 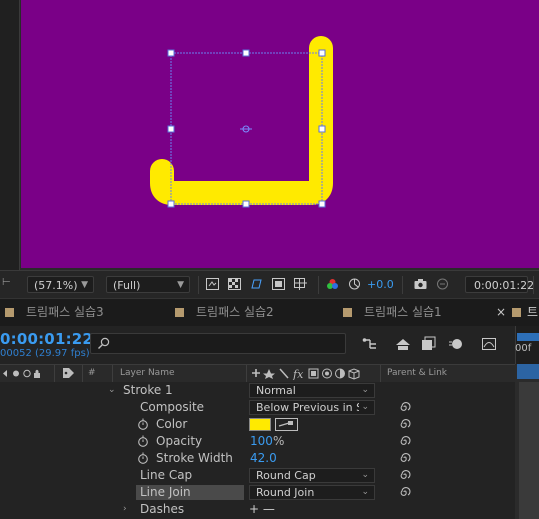 I want to click on composite-dropdown: Below Previous in Sa ⌄, so click(x=312, y=407).